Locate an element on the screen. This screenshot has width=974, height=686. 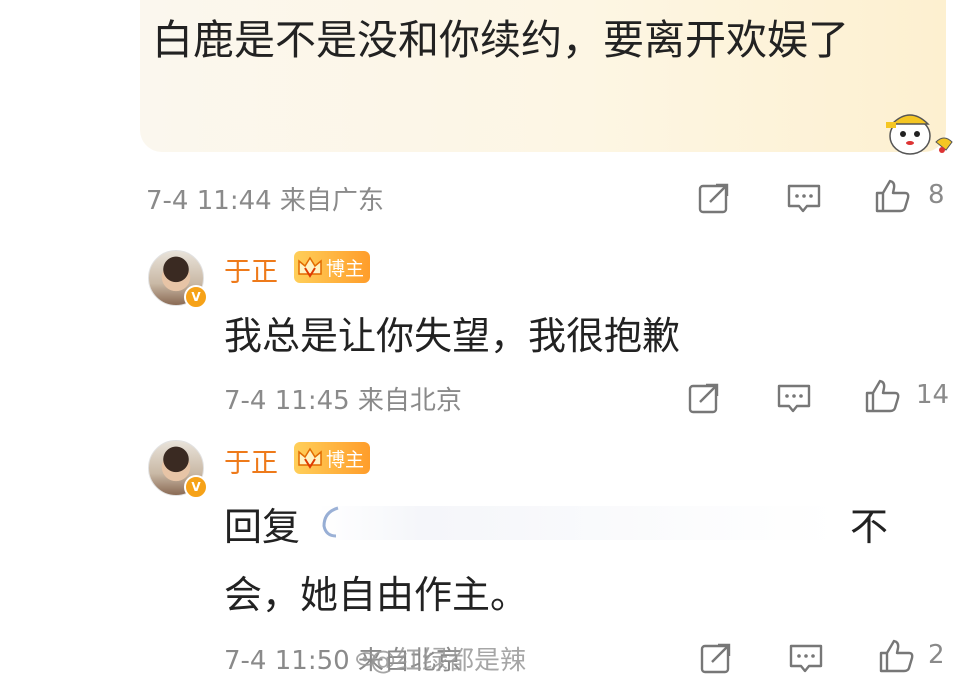
like-count: 8 is located at coordinates (936, 195).